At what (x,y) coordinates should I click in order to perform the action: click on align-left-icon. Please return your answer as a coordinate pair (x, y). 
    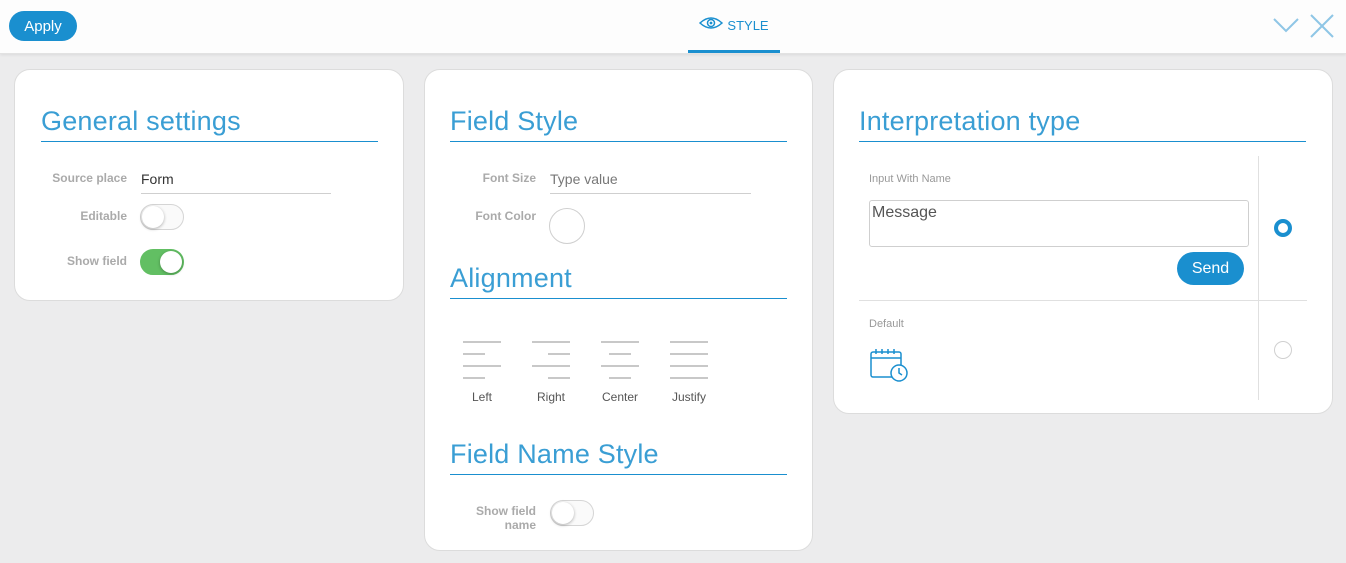
    Looking at the image, I should click on (482, 360).